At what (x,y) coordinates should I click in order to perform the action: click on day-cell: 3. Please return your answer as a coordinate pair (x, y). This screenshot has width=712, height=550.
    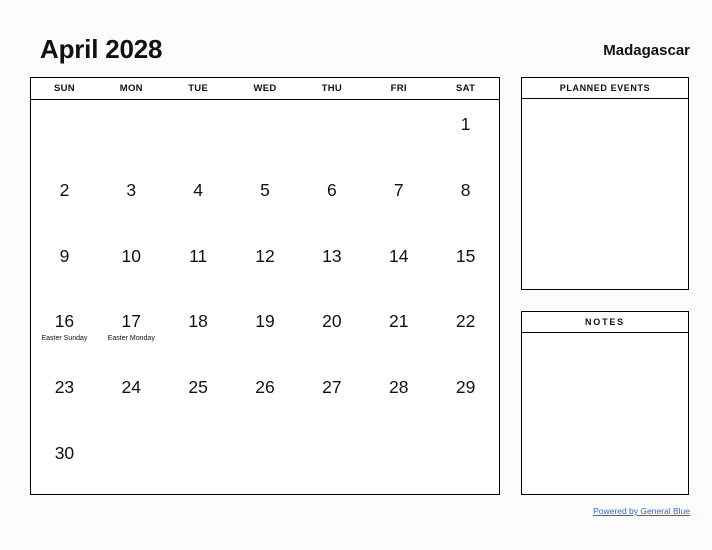
    Looking at the image, I should click on (131, 199).